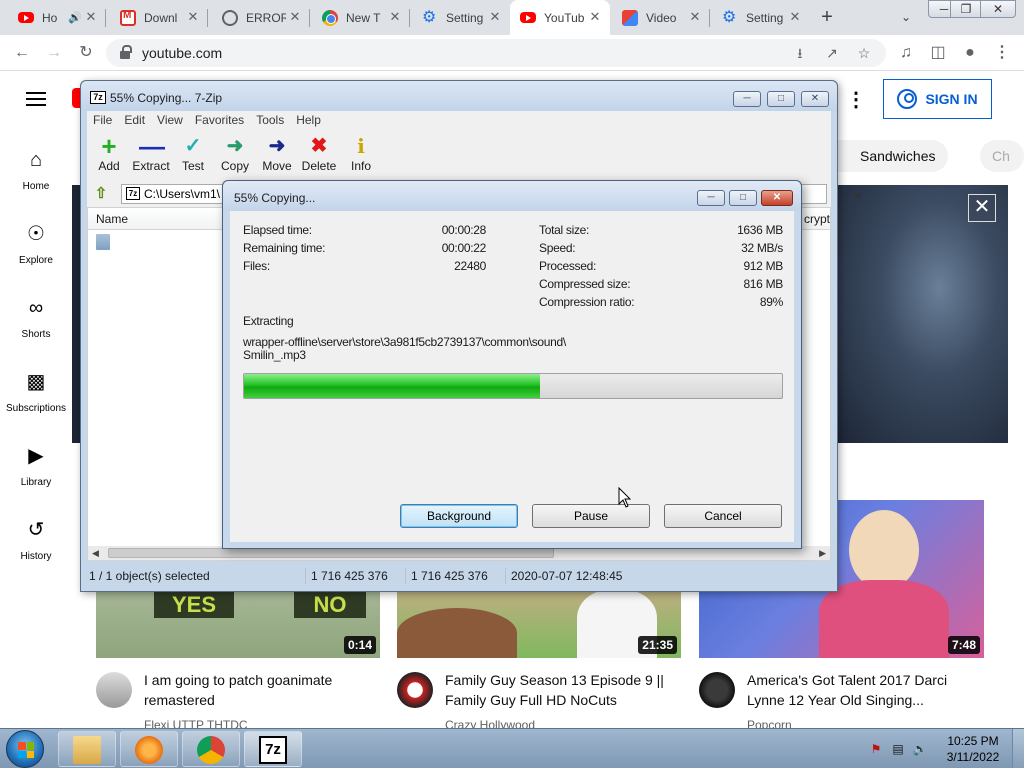  Describe the element at coordinates (182, 194) in the screenshot. I see `path-text: C:\Users\vm1\` at that location.